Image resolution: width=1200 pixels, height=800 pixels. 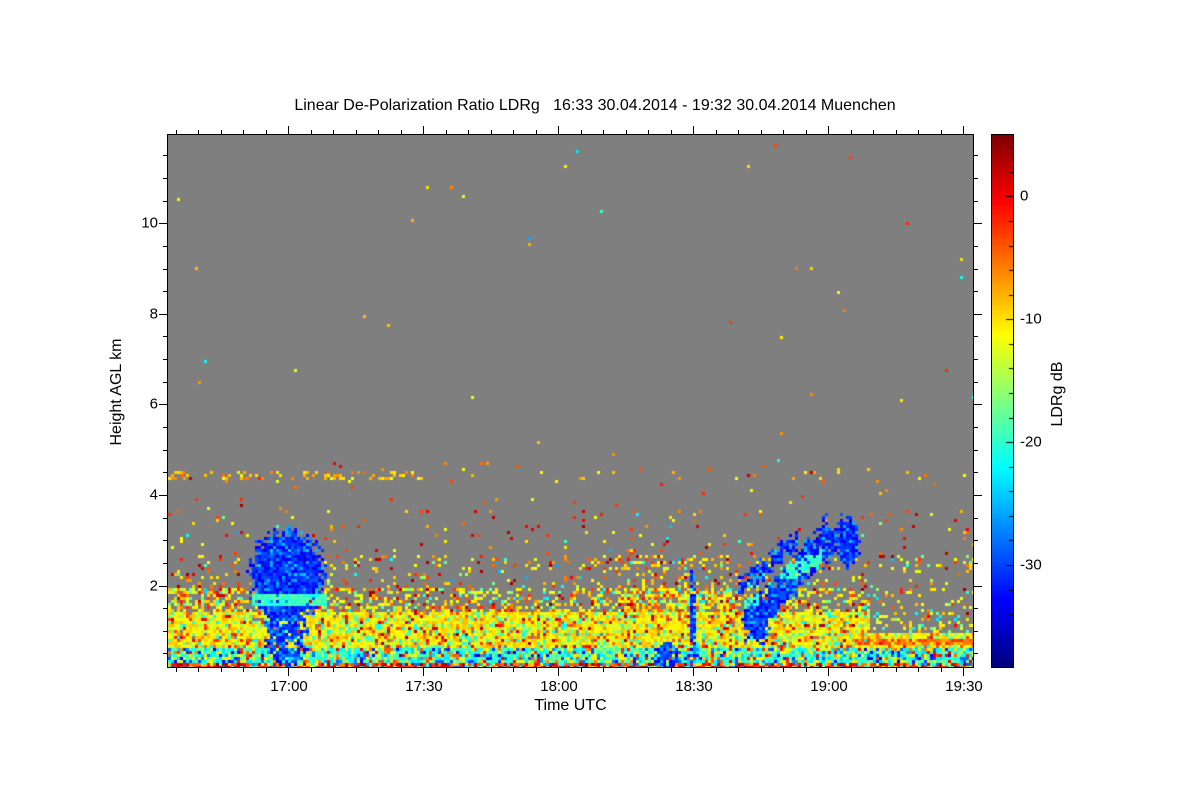 I want to click on x-tick-label: 19:30, so click(x=964, y=686).